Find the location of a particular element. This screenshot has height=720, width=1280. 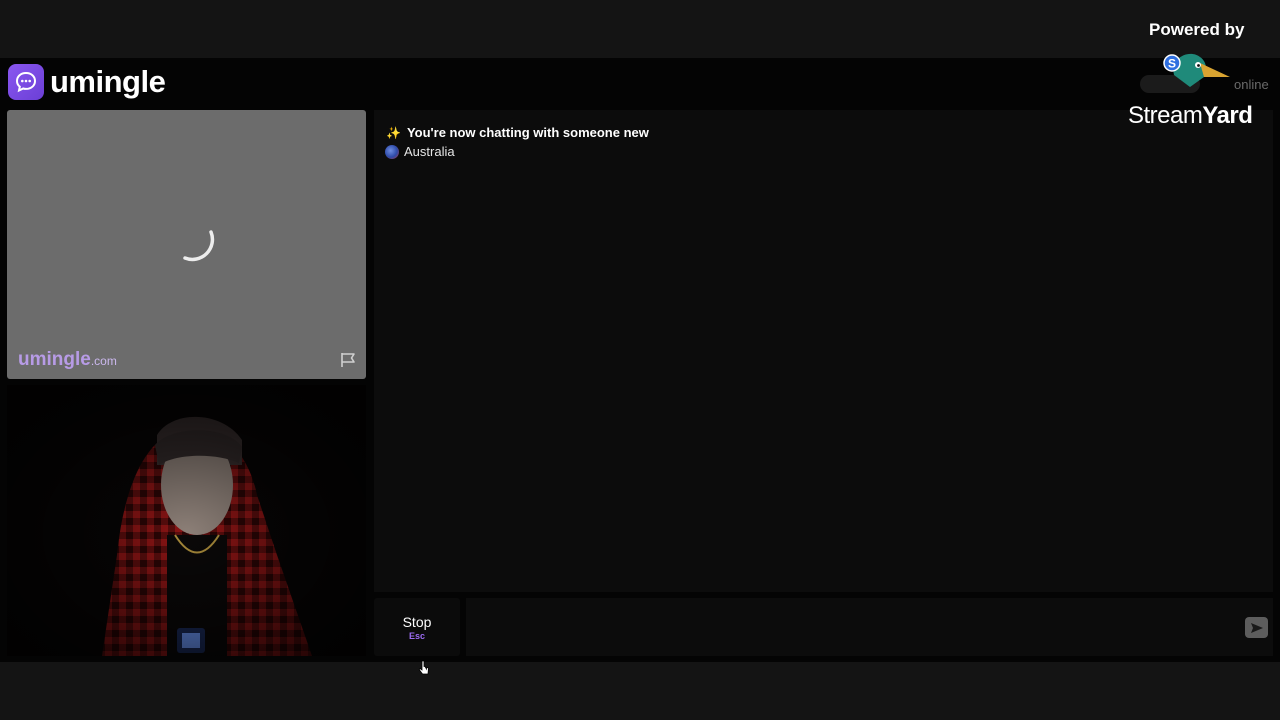

message-input is located at coordinates (869, 627).